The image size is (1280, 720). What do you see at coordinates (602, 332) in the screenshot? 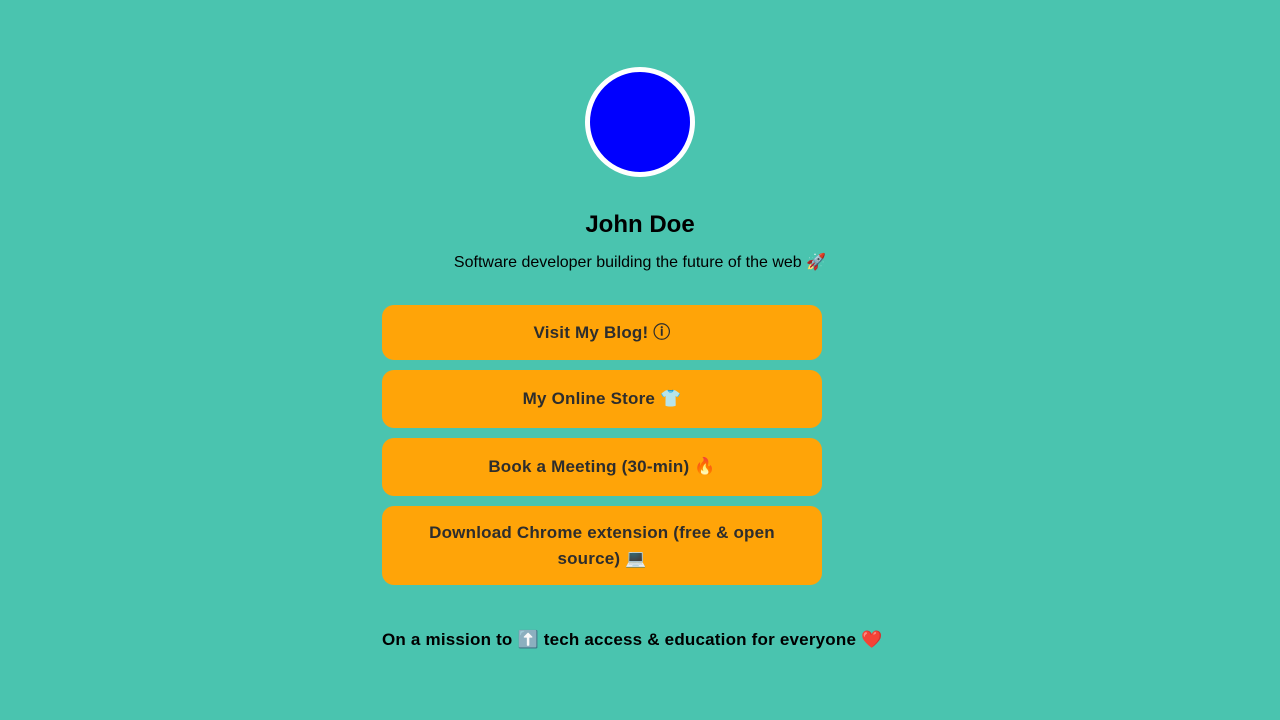
I see `blog-link-button: Visit My Blog! ⓘ` at bounding box center [602, 332].